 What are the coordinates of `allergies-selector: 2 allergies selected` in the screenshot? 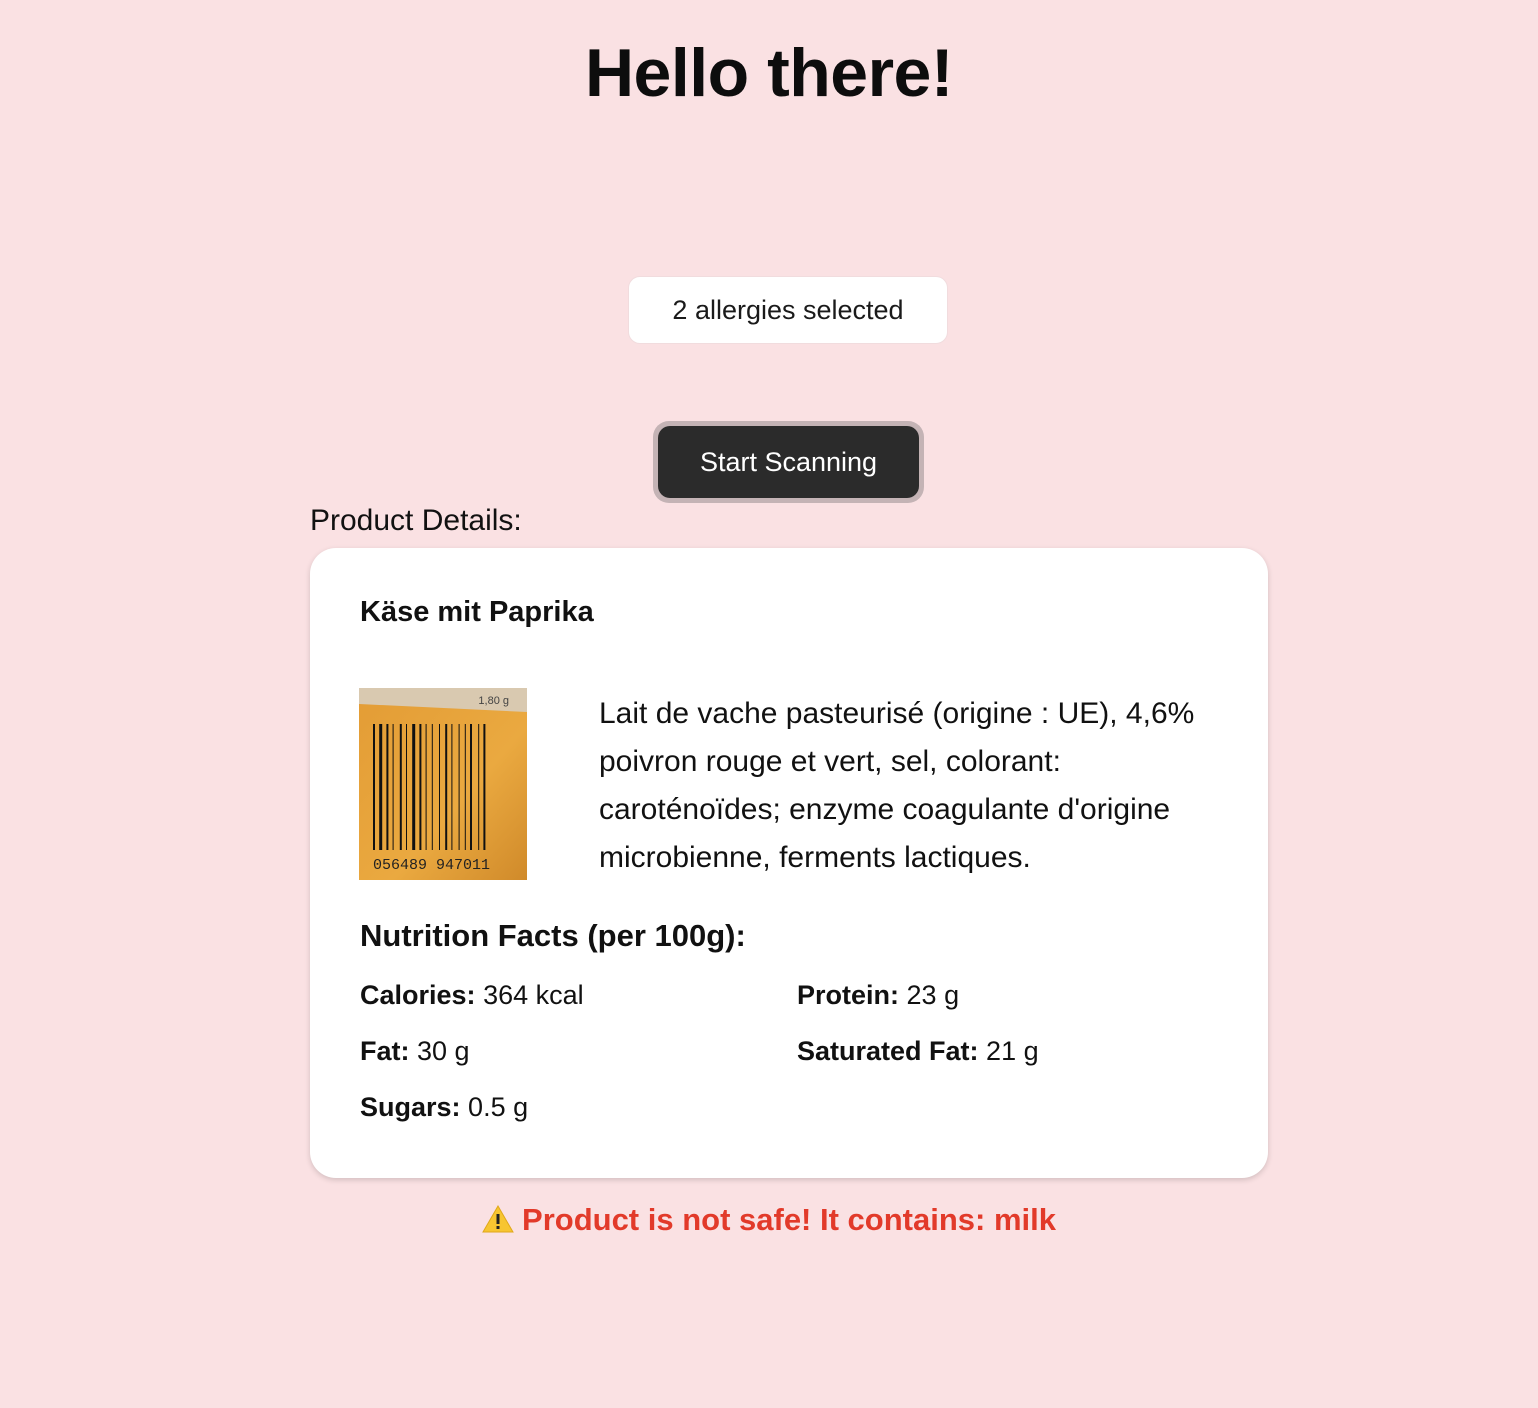 It's located at (788, 310).